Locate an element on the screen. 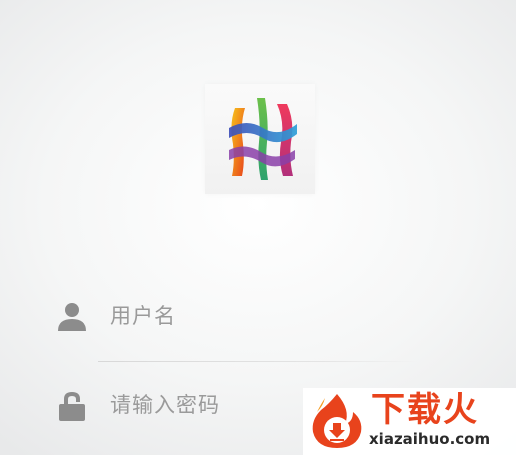  watermark-url: xiazaihuo.com is located at coordinates (430, 439).